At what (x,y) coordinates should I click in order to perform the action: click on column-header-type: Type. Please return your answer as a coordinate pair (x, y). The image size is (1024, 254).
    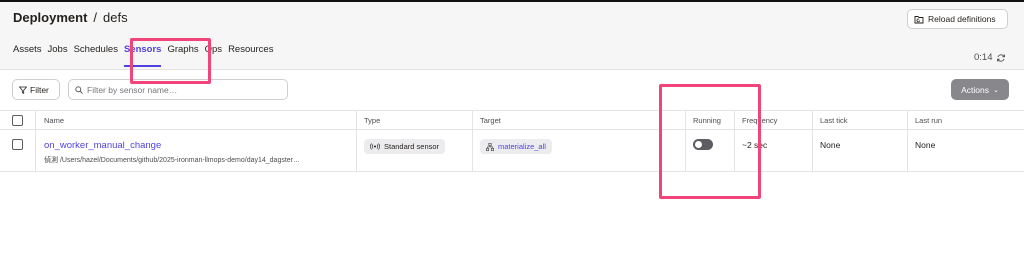
    Looking at the image, I should click on (372, 120).